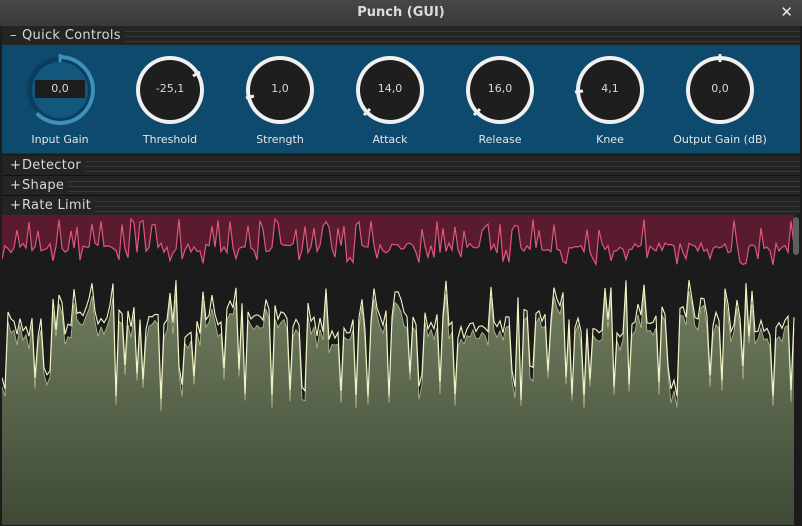 This screenshot has width=802, height=526. I want to click on knob-label: Threshold, so click(170, 139).